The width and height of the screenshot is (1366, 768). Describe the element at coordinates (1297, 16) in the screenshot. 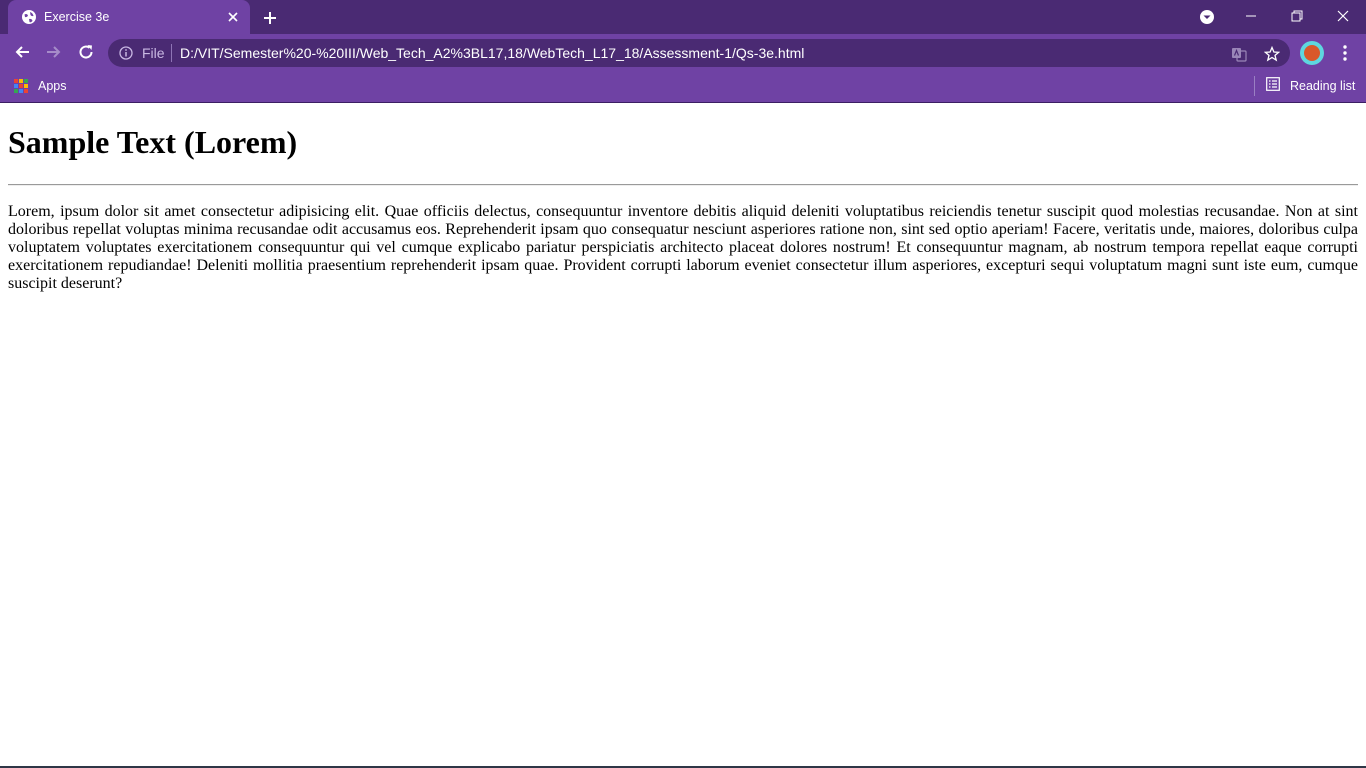

I see `restore-icon` at that location.